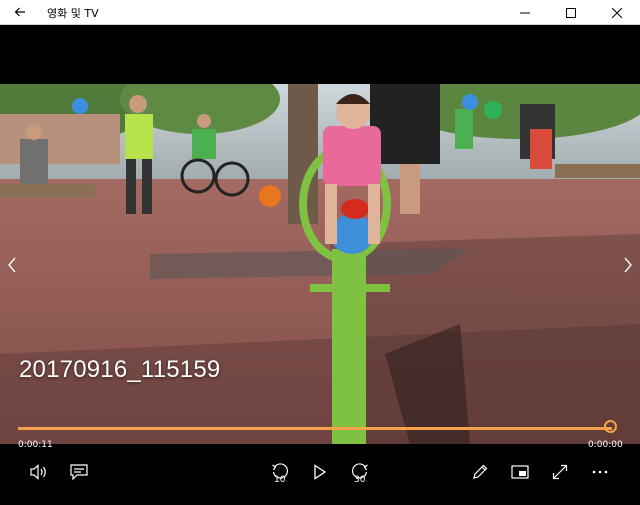 This screenshot has height=505, width=640. I want to click on edit-button, so click(480, 472).